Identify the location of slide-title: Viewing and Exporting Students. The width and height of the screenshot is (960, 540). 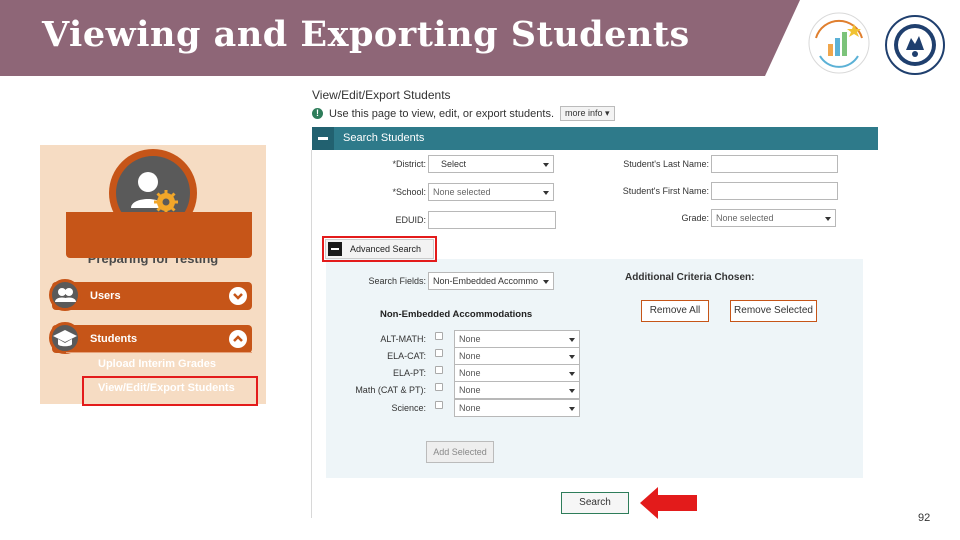
(366, 34).